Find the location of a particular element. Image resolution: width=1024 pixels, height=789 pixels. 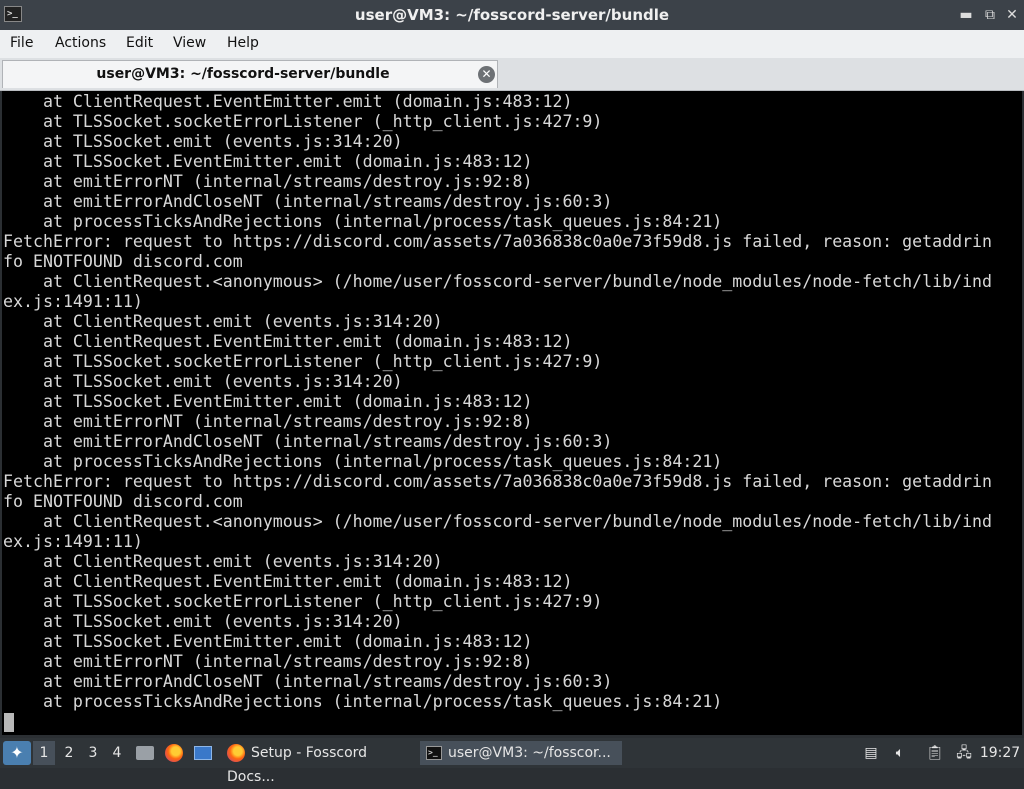

tab-close-icon: ✕ is located at coordinates (486, 74).